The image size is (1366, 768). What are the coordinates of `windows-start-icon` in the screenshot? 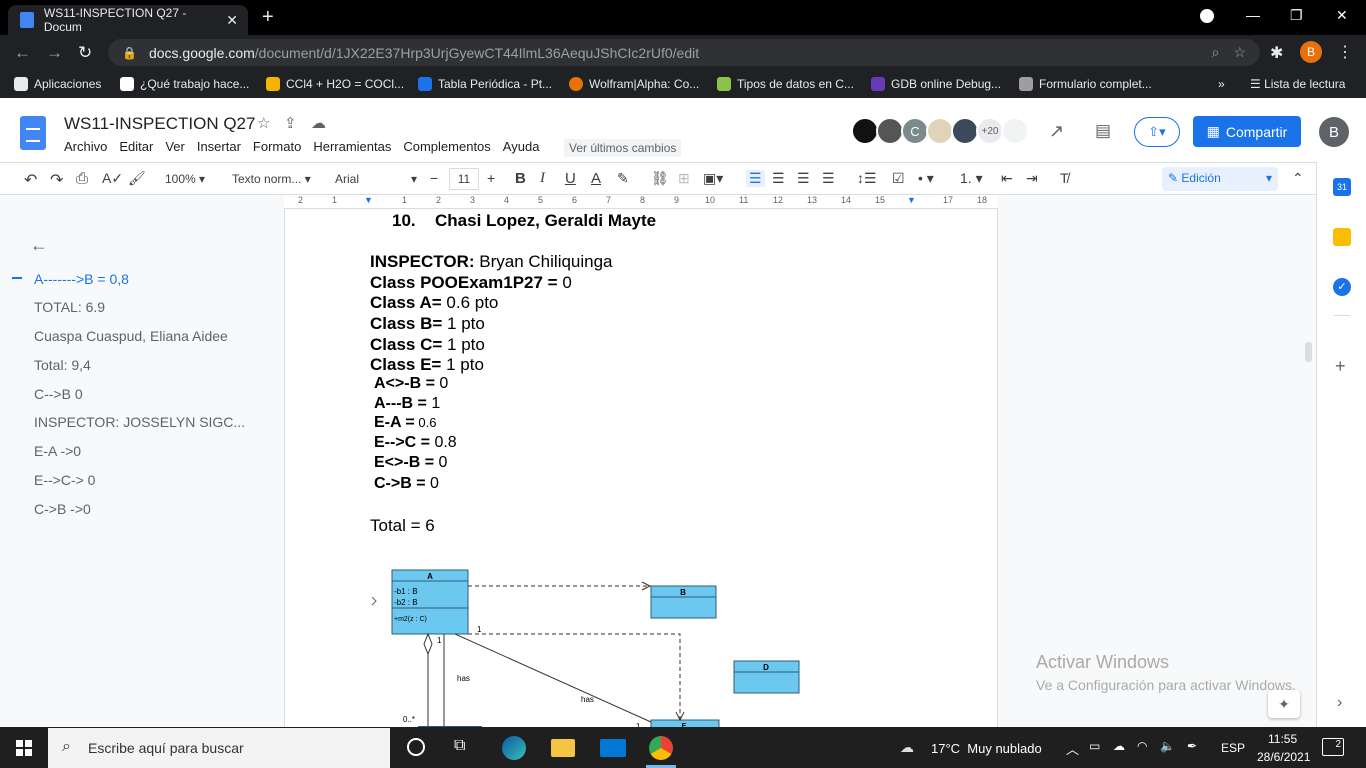 It's located at (24, 748).